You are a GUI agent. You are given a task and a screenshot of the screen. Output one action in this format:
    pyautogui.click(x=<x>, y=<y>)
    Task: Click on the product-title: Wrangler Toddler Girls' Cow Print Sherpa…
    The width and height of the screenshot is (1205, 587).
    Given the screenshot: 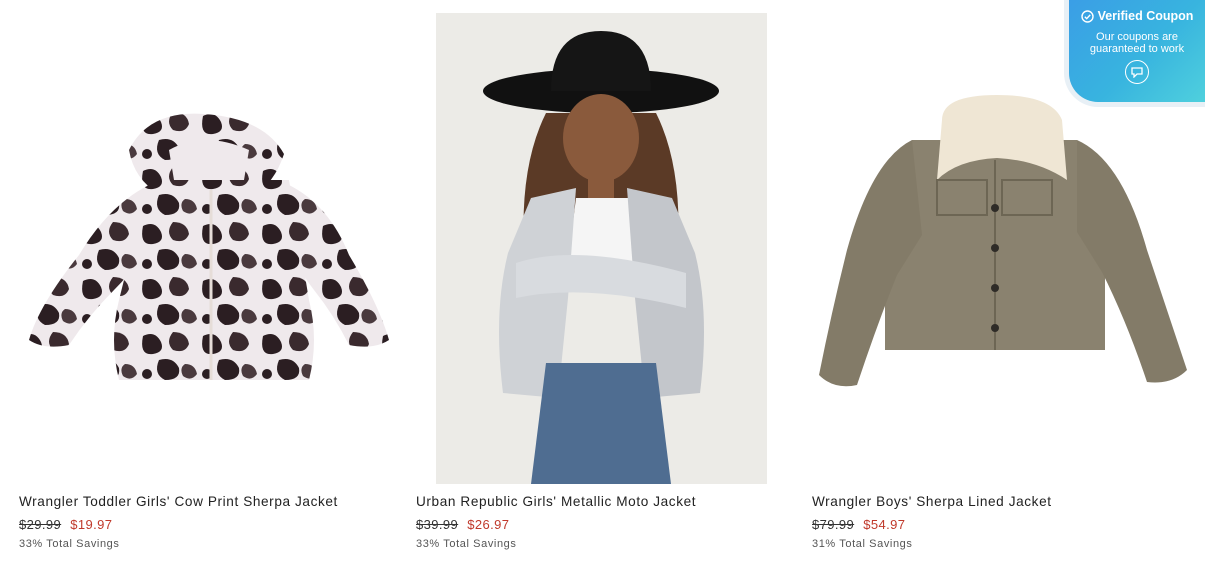 What is the action you would take?
    pyautogui.click(x=178, y=501)
    